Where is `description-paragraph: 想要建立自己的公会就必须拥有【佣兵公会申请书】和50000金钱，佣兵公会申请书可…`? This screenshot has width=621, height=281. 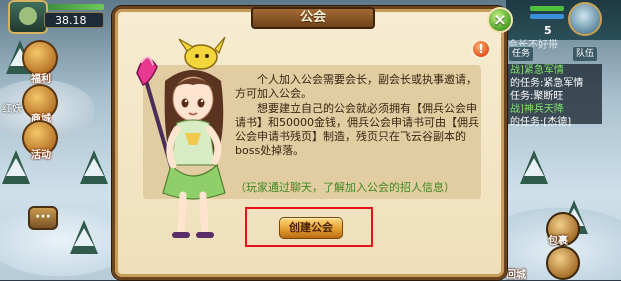 description-paragraph: 想要建立自己的公会就必须拥有【佣兵公会申请书】和50000金钱，佣兵公会申请书可… is located at coordinates (357, 129).